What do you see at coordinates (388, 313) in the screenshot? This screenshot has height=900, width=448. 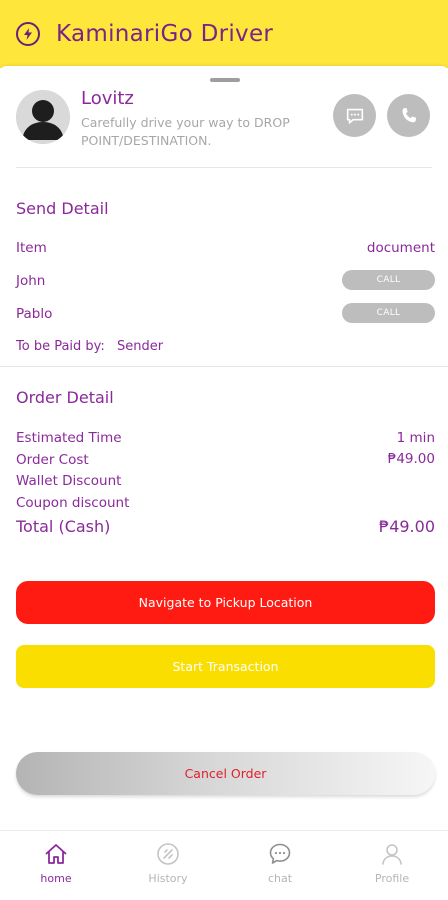 I see `call-receiver-button: CALL` at bounding box center [388, 313].